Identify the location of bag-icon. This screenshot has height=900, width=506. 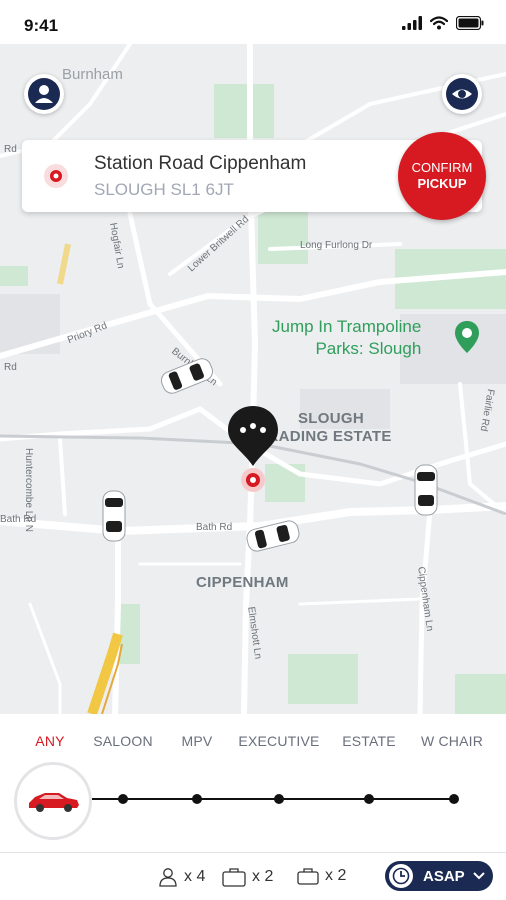
(308, 876).